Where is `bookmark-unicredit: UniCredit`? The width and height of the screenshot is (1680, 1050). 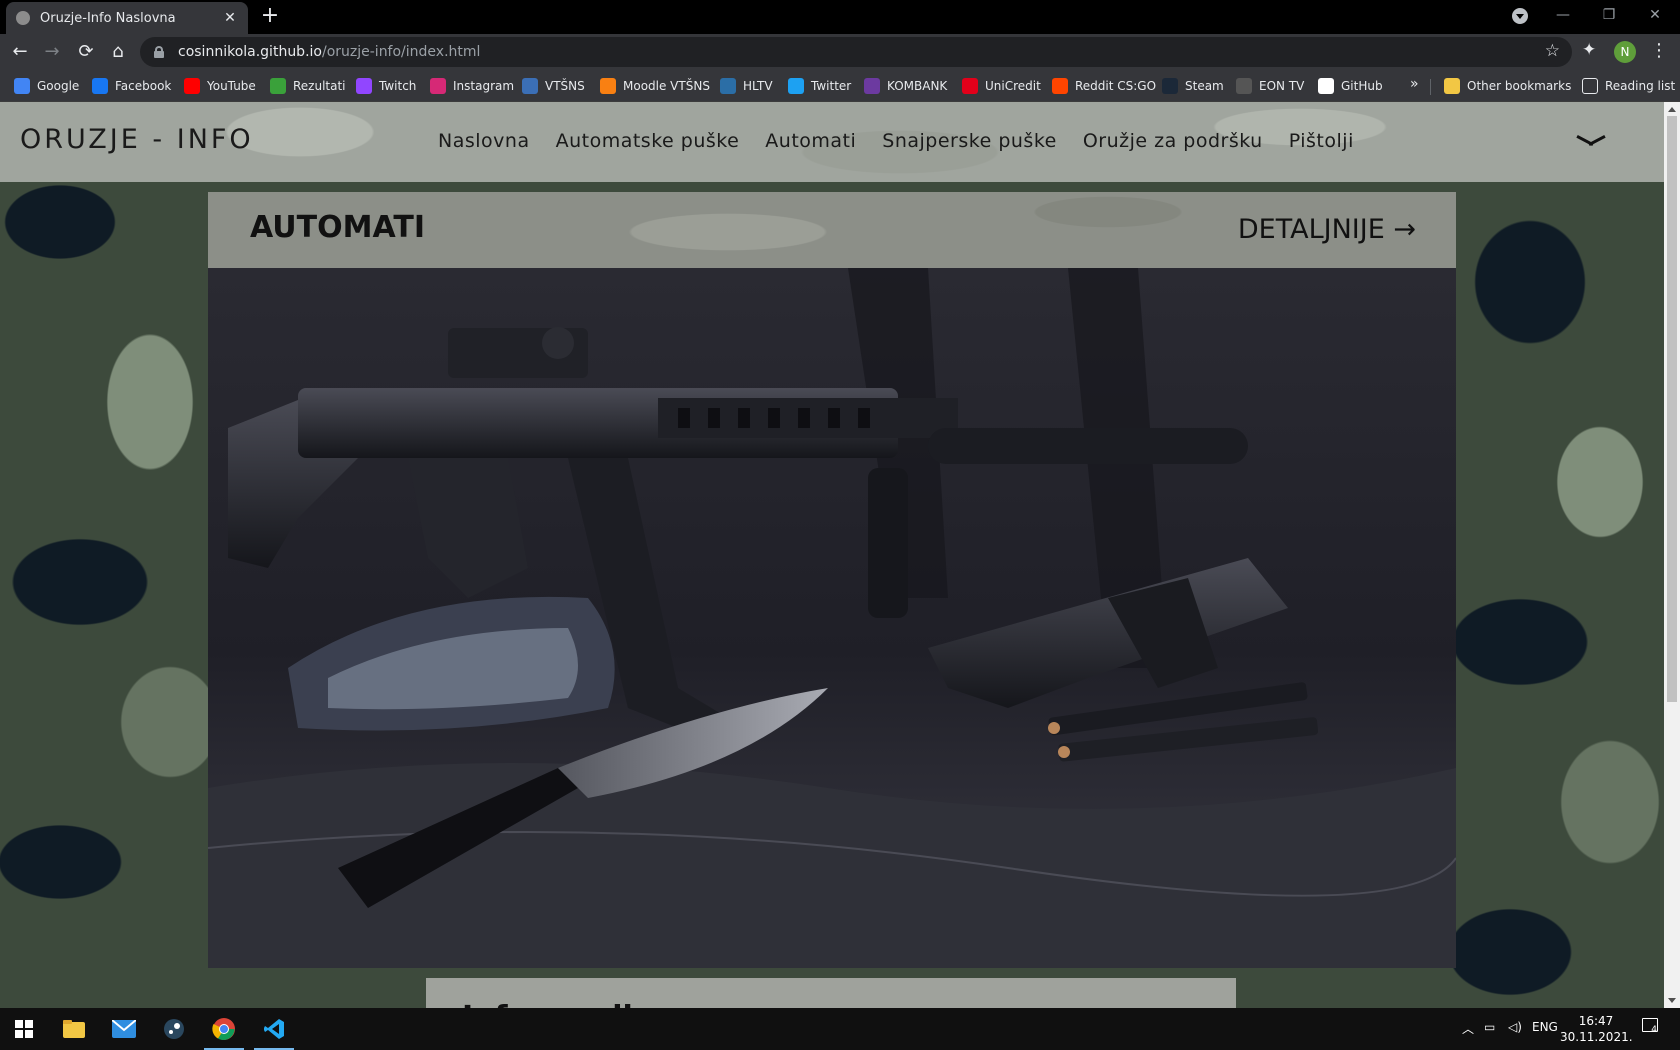
bookmark-unicredit: UniCredit is located at coordinates (1001, 86).